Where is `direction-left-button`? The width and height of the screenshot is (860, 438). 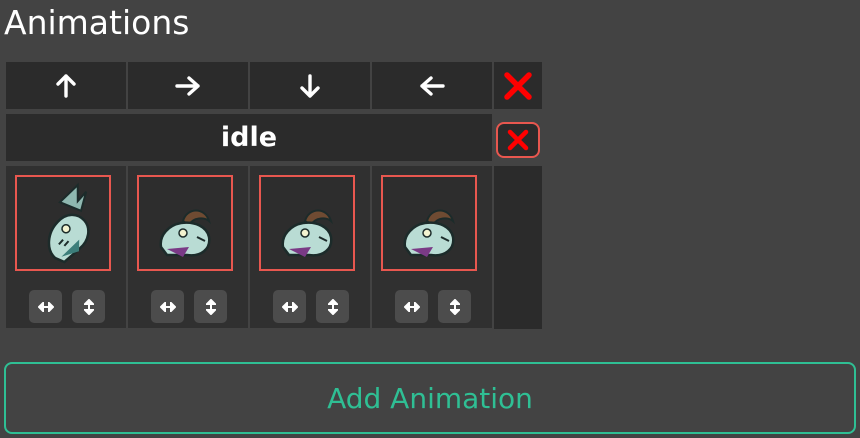 direction-left-button is located at coordinates (432, 85).